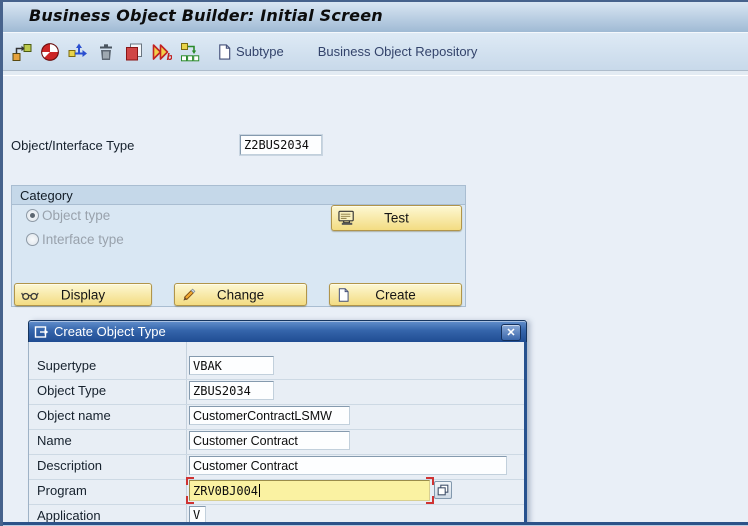  Describe the element at coordinates (106, 52) in the screenshot. I see `delete-icon` at that location.